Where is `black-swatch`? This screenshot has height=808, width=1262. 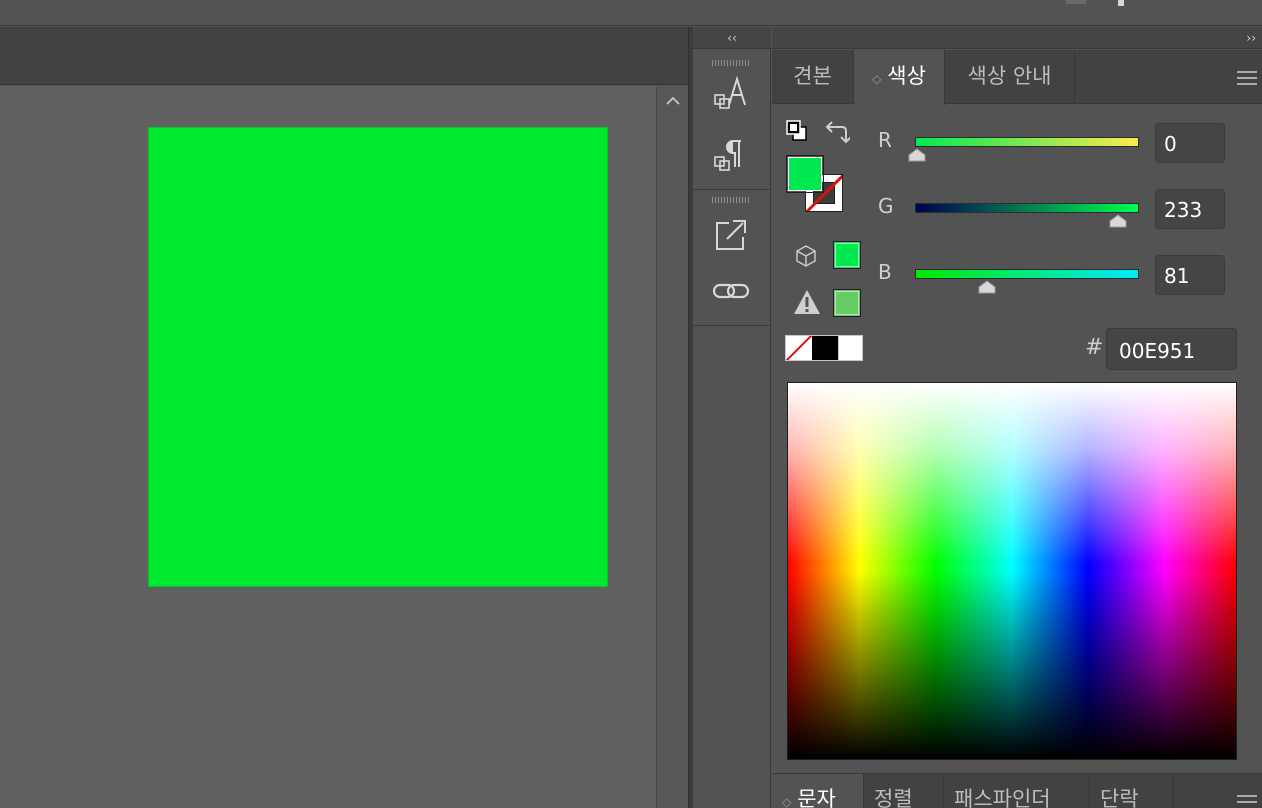 black-swatch is located at coordinates (825, 348).